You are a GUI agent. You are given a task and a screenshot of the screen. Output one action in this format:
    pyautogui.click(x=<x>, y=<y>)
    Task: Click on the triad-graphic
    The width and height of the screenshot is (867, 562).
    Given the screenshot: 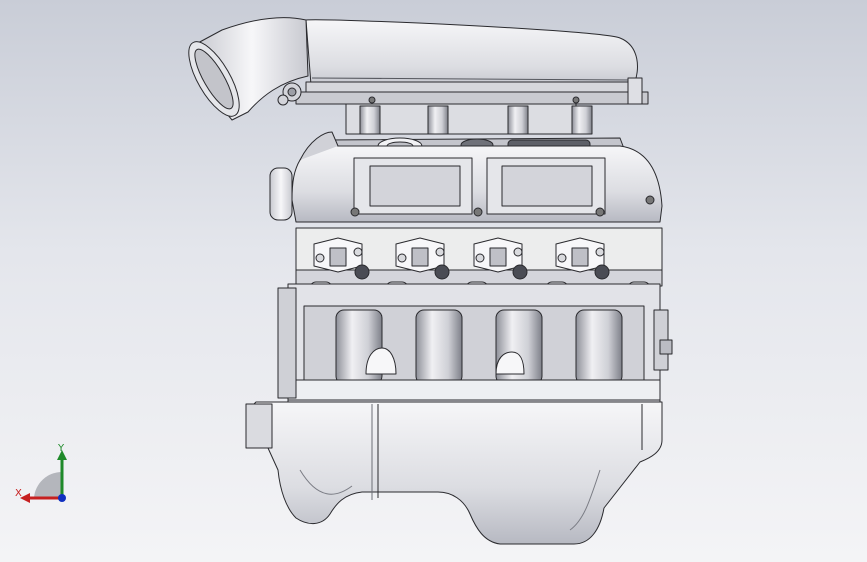 What is the action you would take?
    pyautogui.click(x=43, y=476)
    